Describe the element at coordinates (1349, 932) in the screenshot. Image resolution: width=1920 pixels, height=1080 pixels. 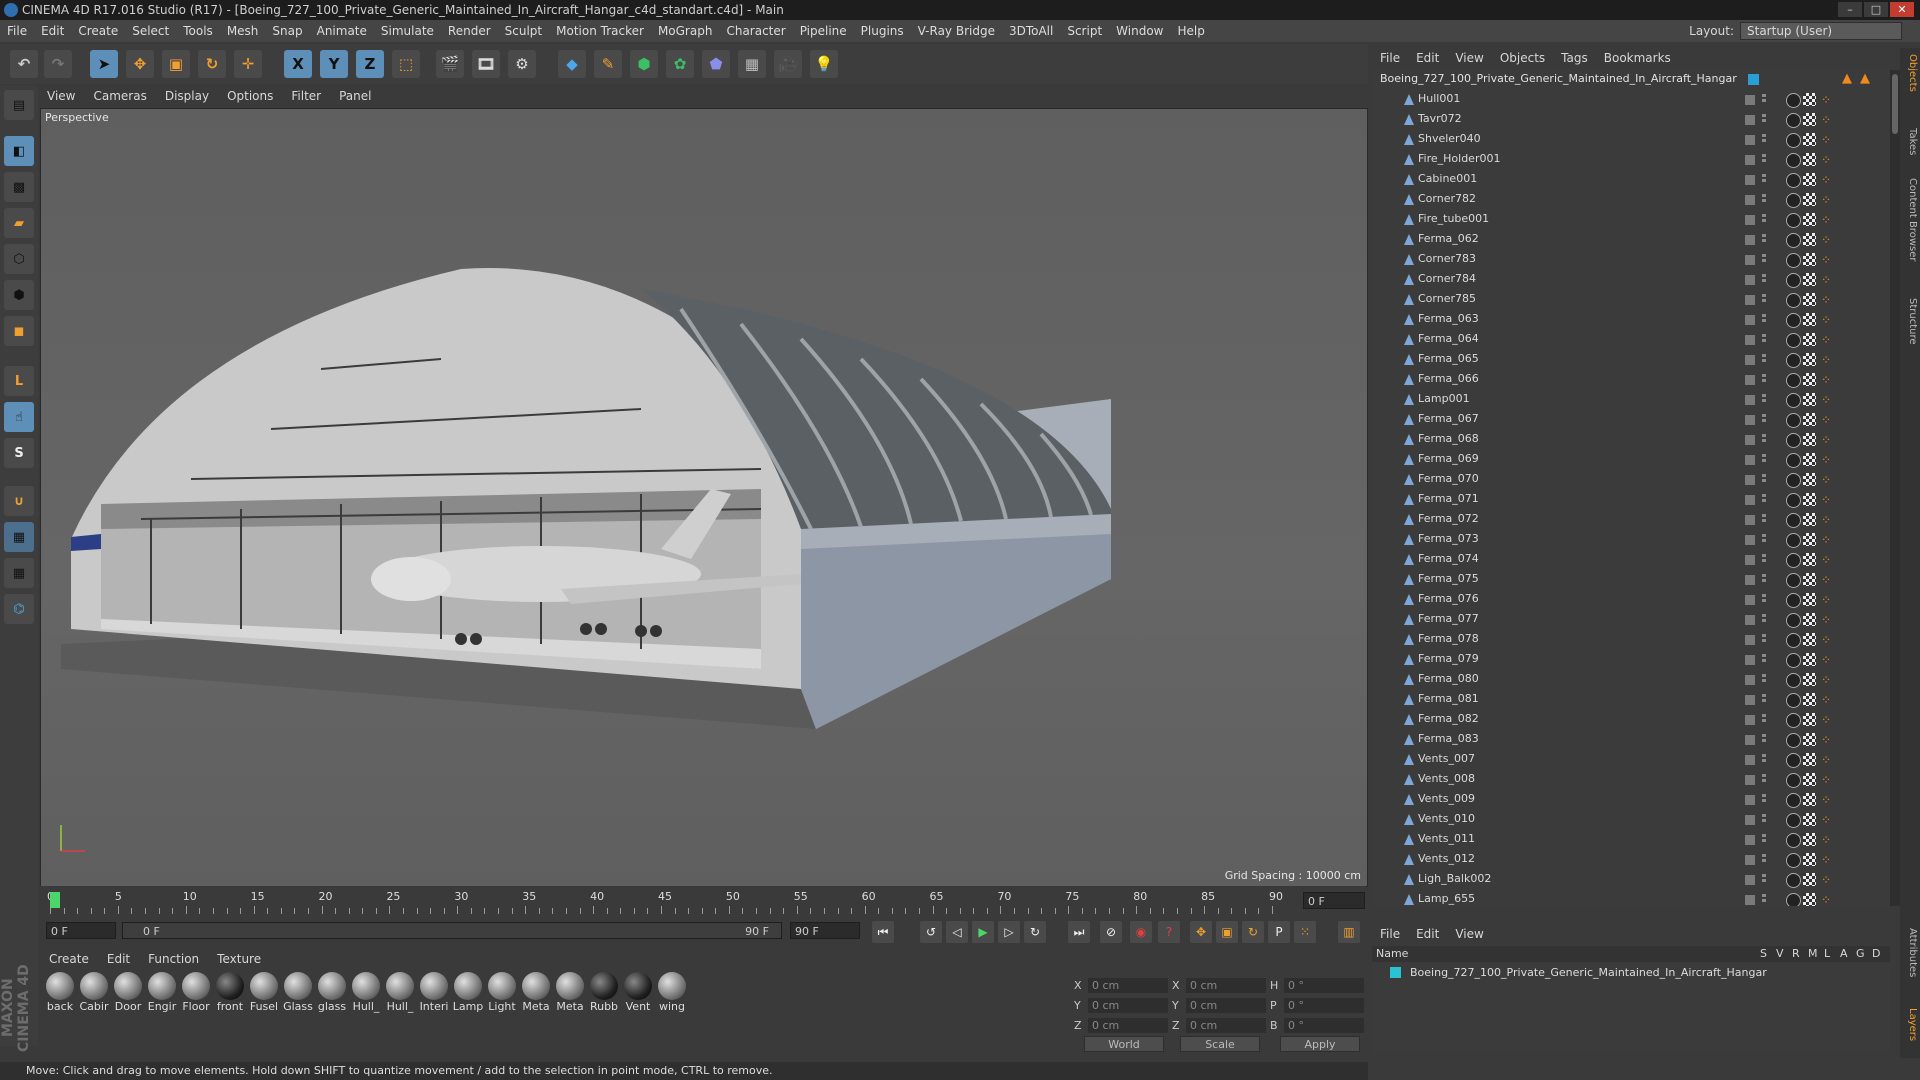
I see `timeline-window-icon: ▥` at that location.